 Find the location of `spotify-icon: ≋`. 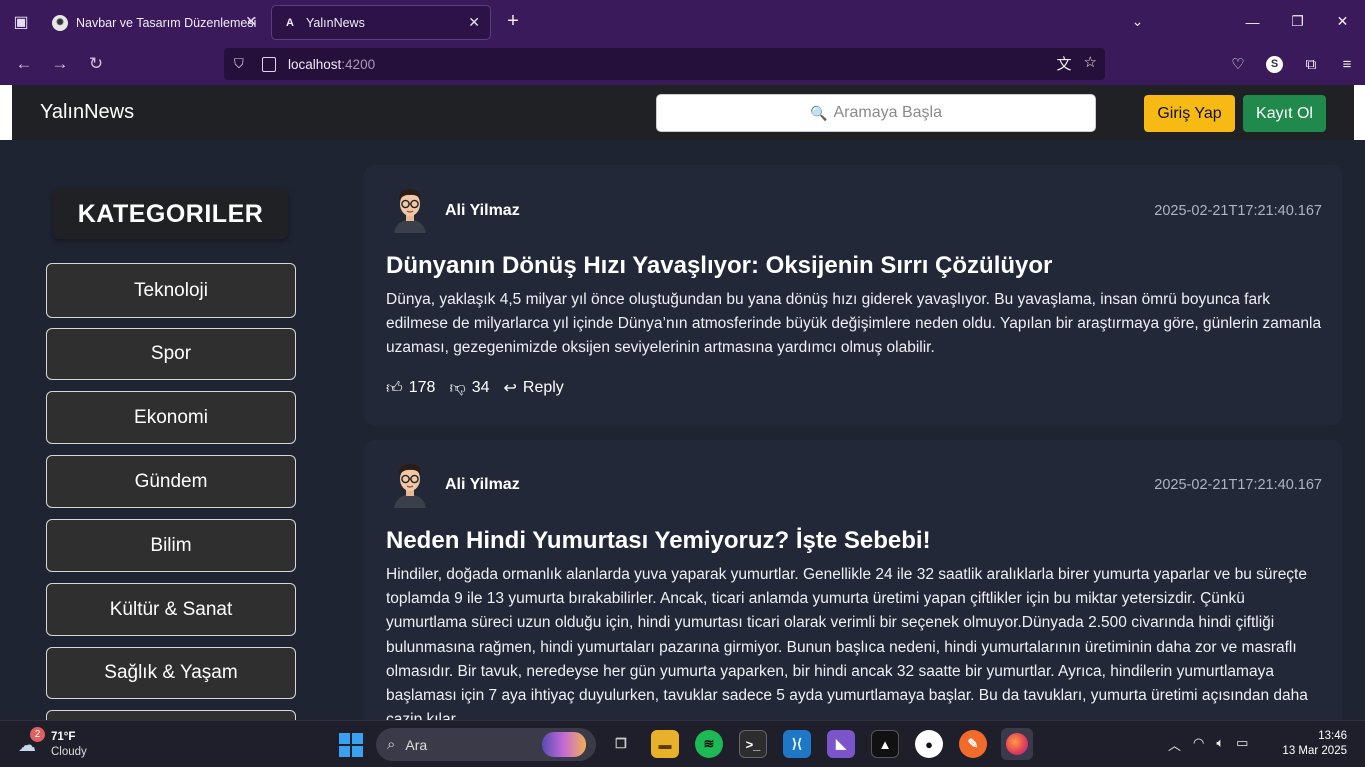

spotify-icon: ≋ is located at coordinates (709, 744).